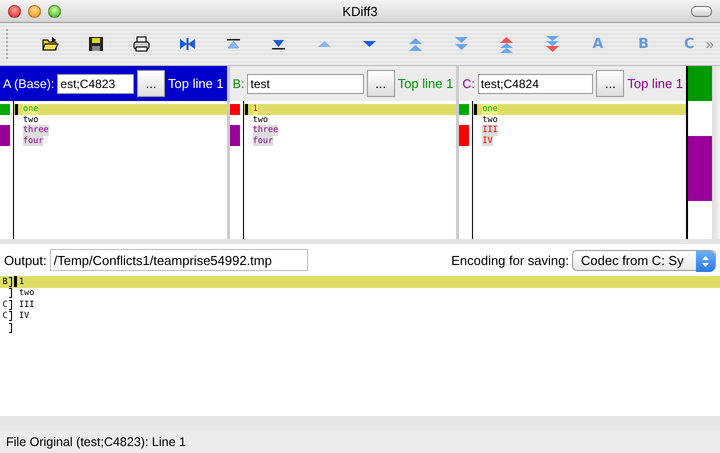  Describe the element at coordinates (51, 44) in the screenshot. I see `folder-icon` at that location.